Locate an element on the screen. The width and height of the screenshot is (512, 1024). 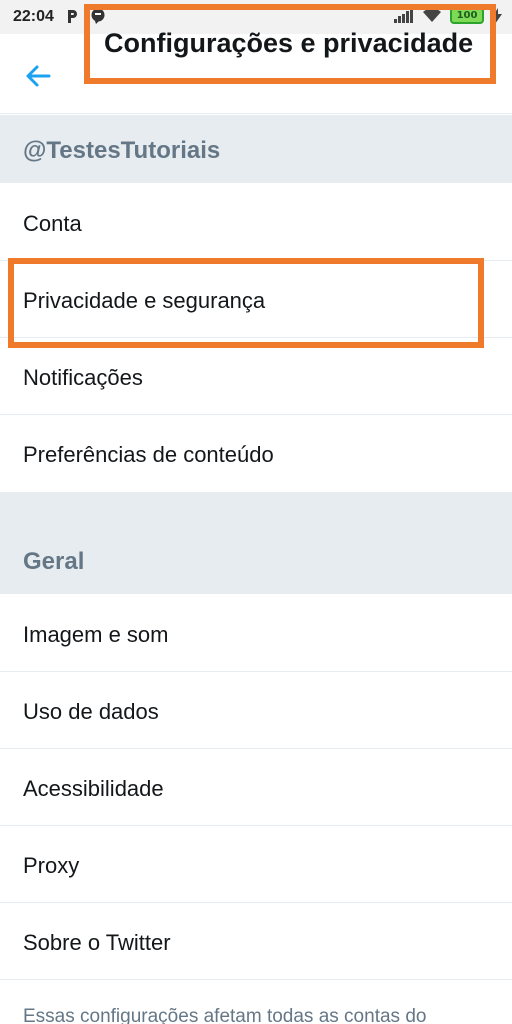
section-header-account: @TestesTutoriais is located at coordinates (256, 149).